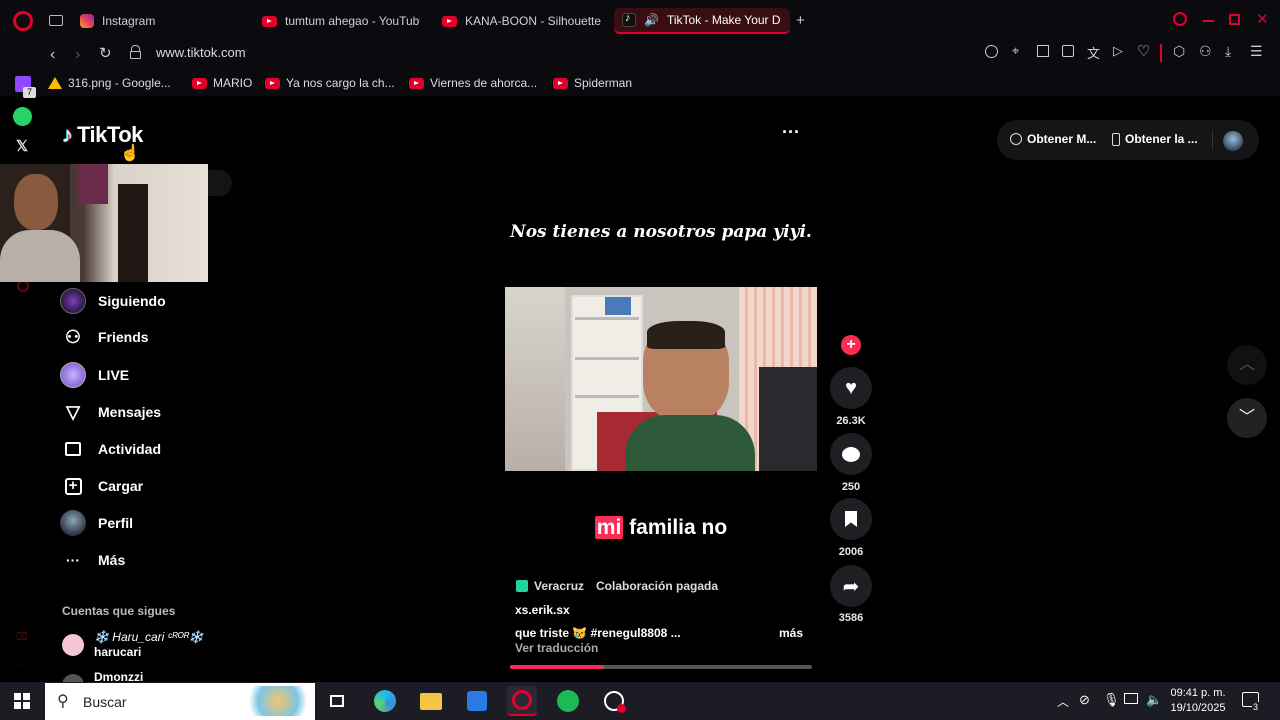 This screenshot has width=1280, height=720. Describe the element at coordinates (1154, 700) in the screenshot. I see `volume-icon: 🔈` at that location.